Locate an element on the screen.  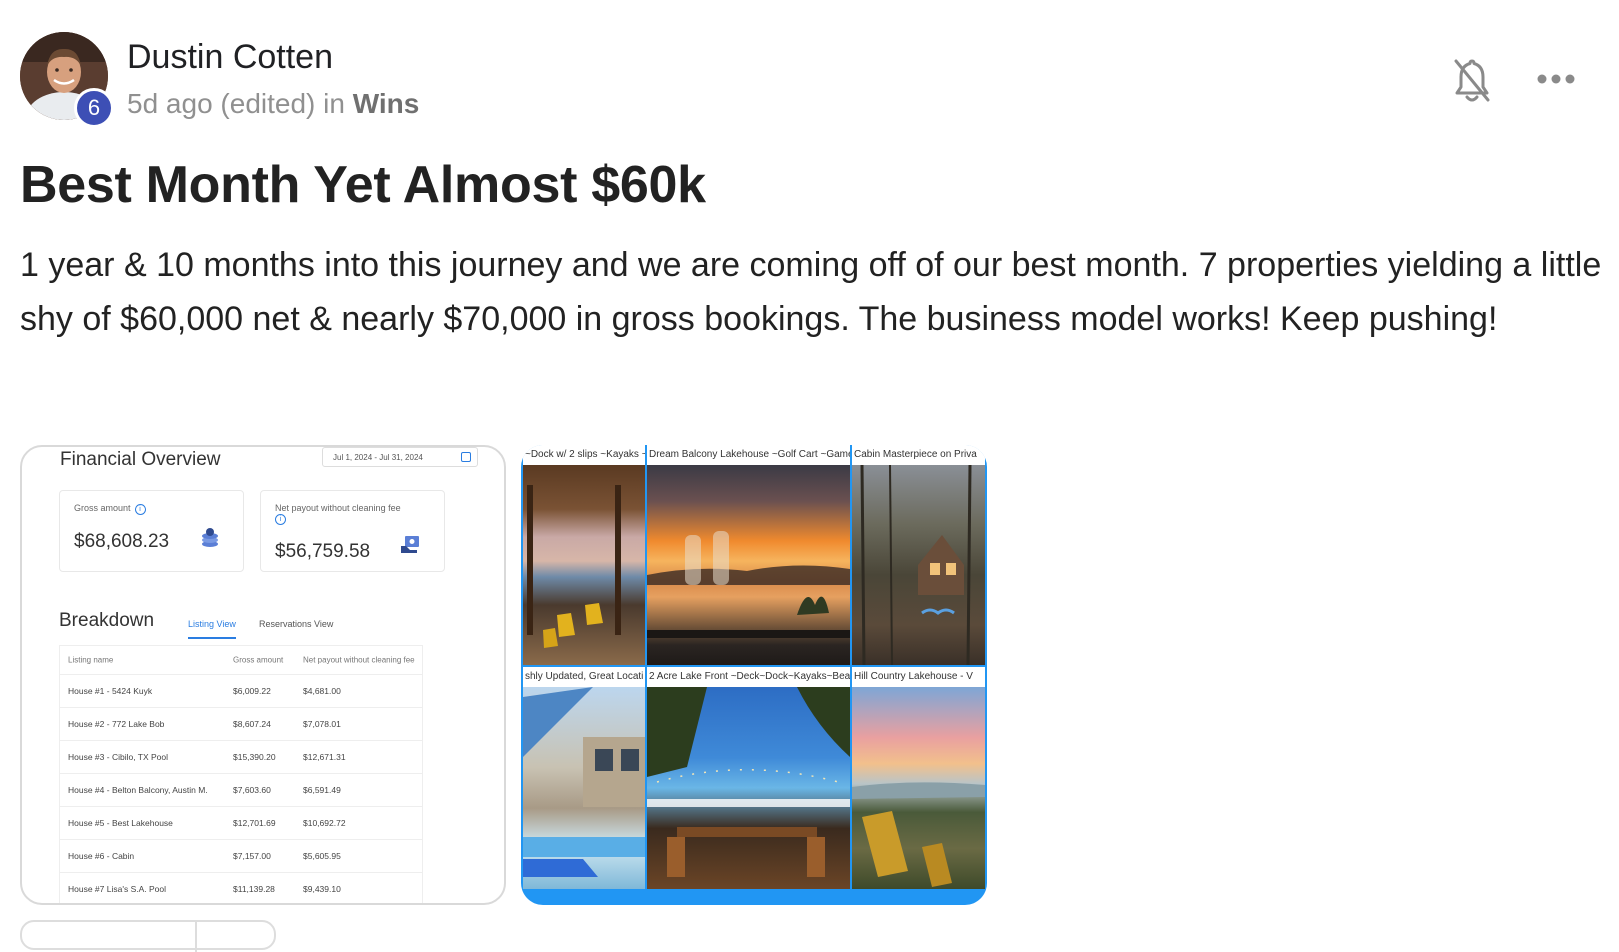
reaction-bar-divider is located at coordinates (196, 937).